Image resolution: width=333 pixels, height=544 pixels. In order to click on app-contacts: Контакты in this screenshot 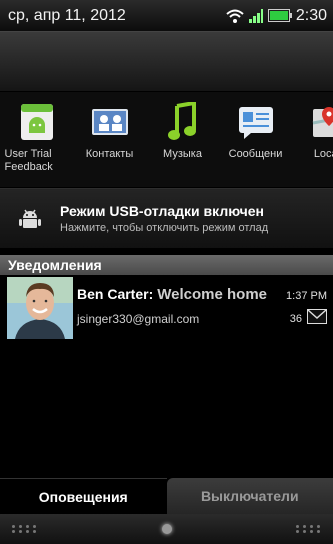, I will do `click(109, 139)`.